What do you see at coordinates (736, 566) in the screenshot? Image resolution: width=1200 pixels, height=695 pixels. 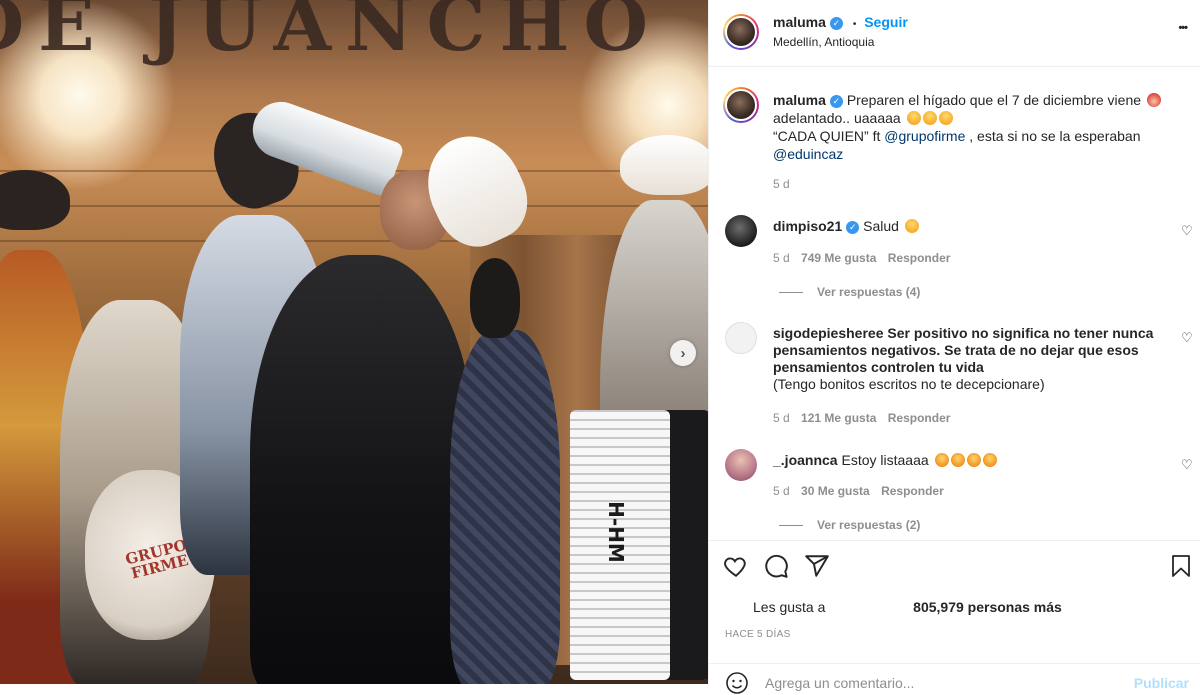 I see `like-heart-icon` at bounding box center [736, 566].